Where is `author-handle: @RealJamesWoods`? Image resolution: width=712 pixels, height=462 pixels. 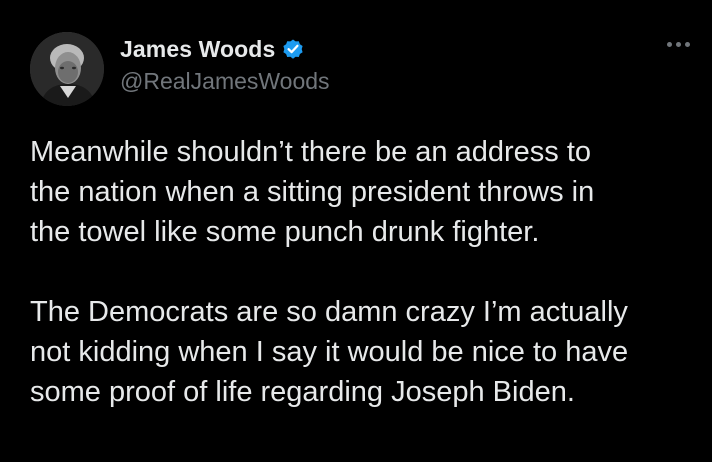 author-handle: @RealJamesWoods is located at coordinates (225, 81).